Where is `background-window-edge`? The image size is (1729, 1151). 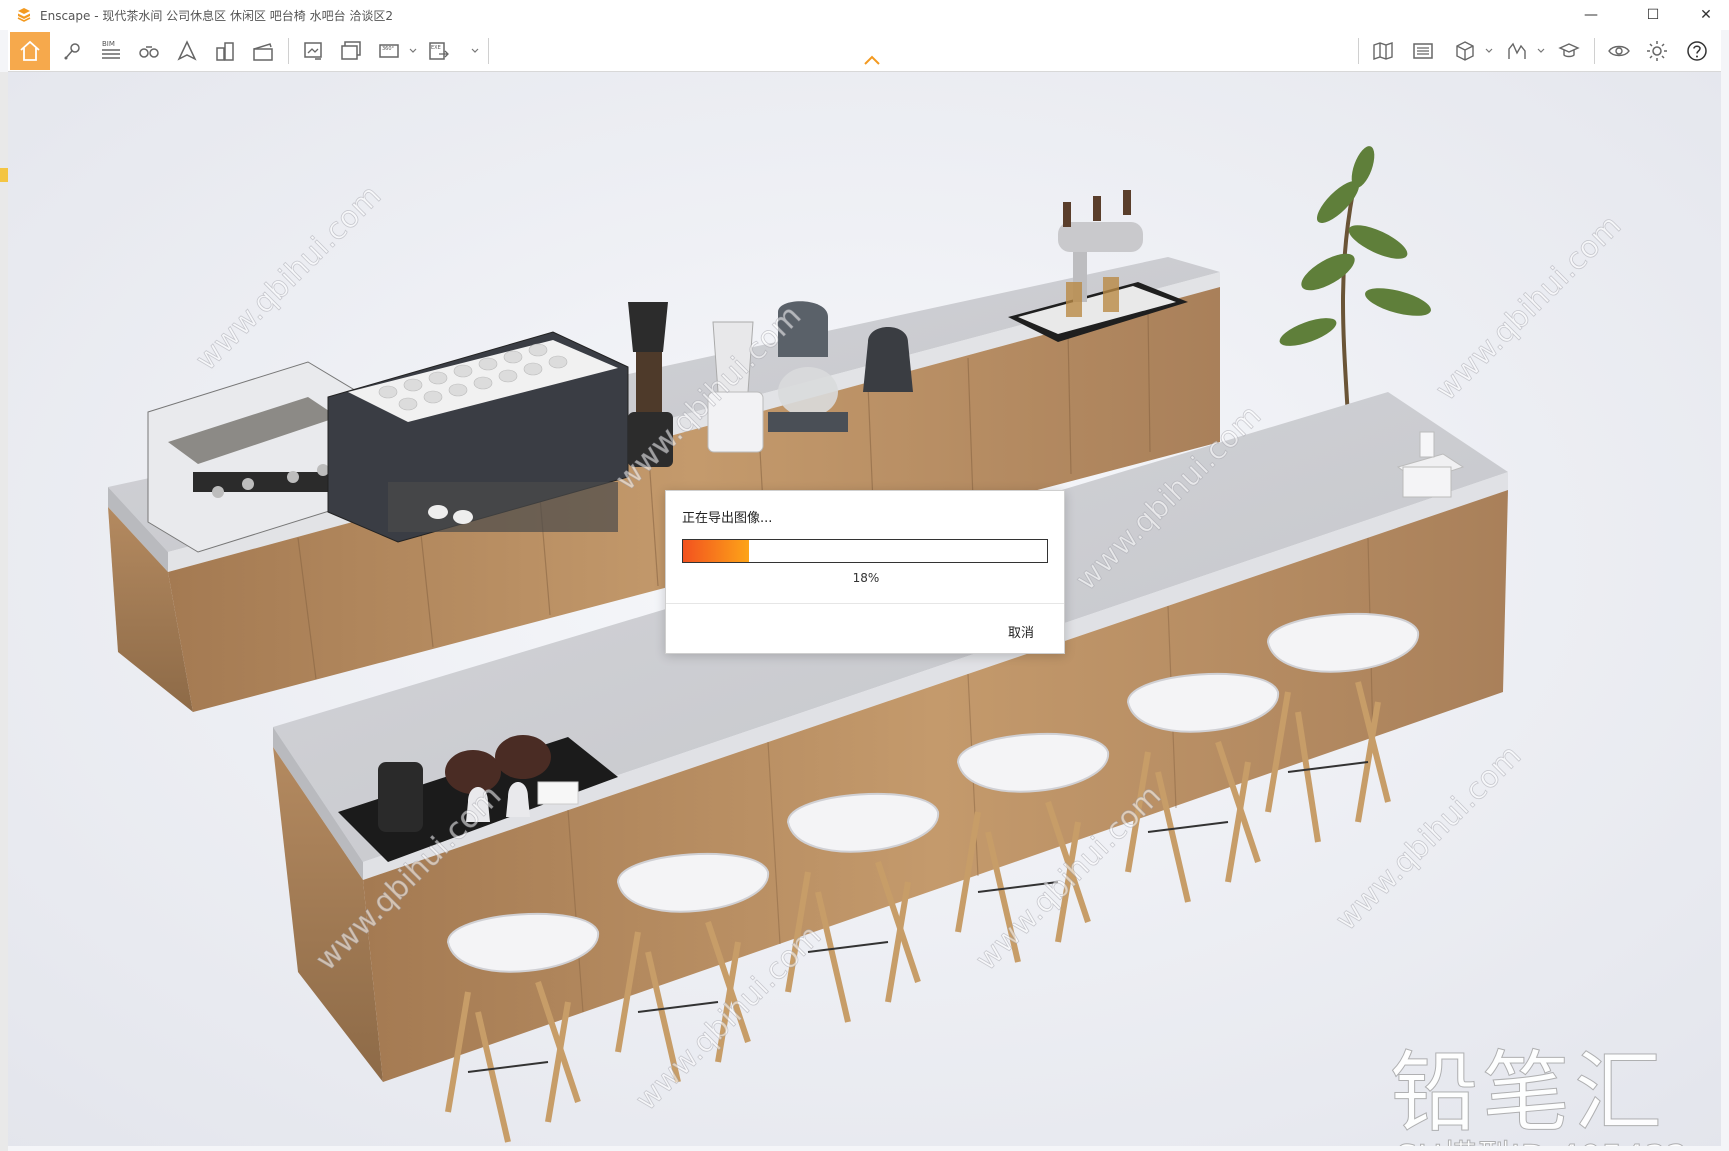 background-window-edge is located at coordinates (4, 611).